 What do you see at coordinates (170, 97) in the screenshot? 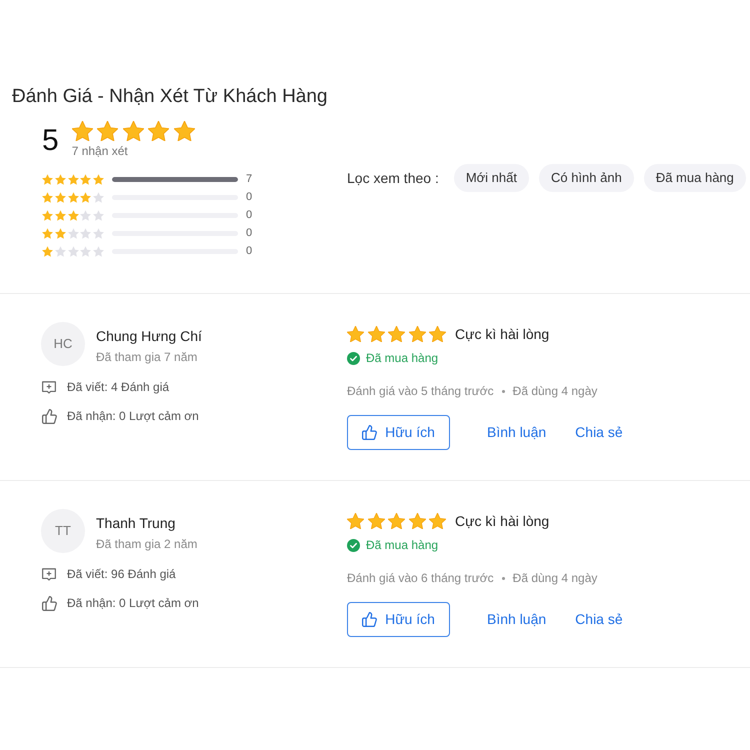
I see `section-title: Đánh Giá - Nhận Xét Từ Khách Hàng` at bounding box center [170, 97].